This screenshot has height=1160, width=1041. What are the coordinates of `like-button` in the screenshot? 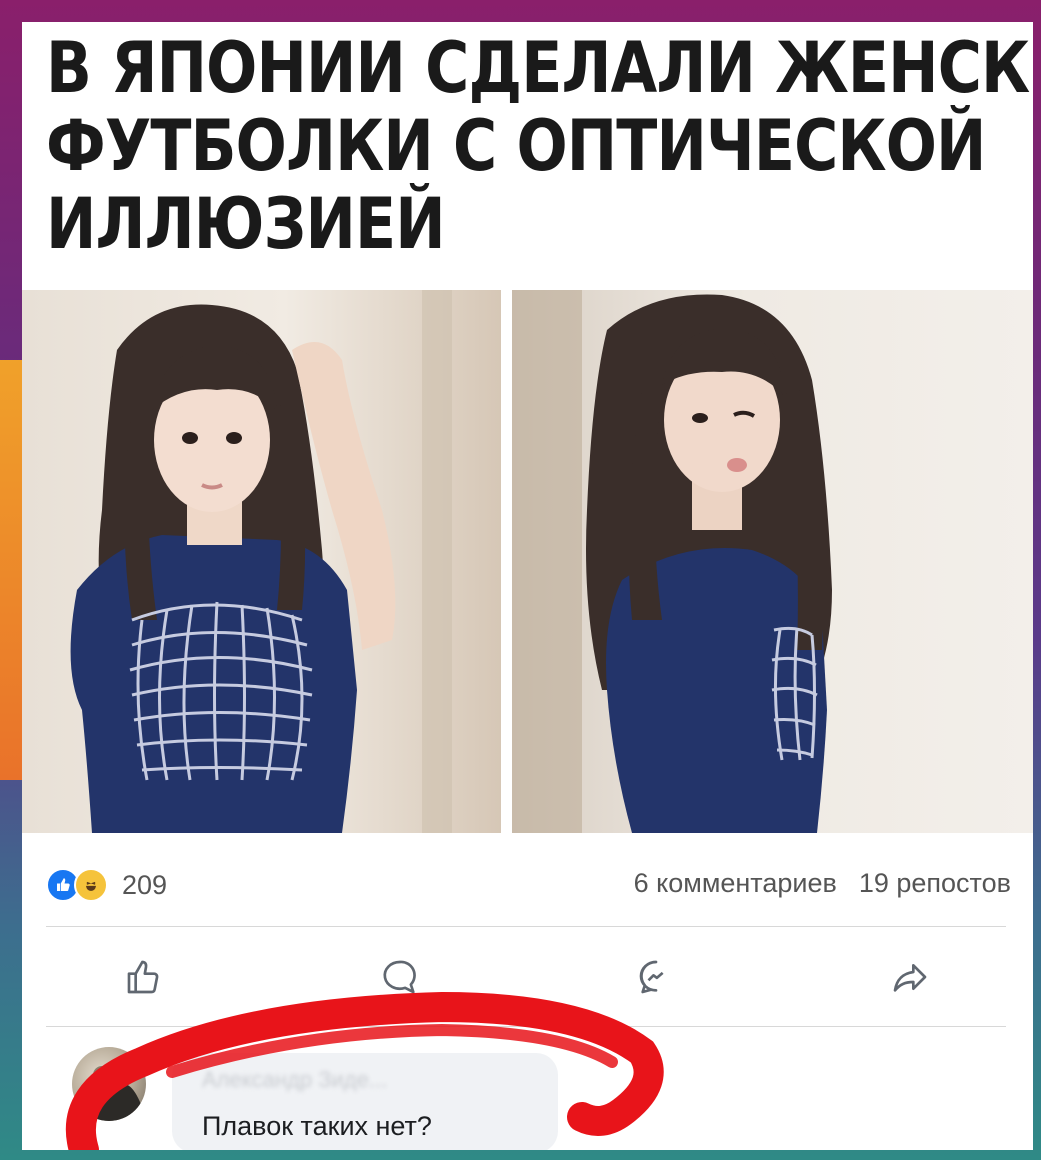 It's located at (144, 977).